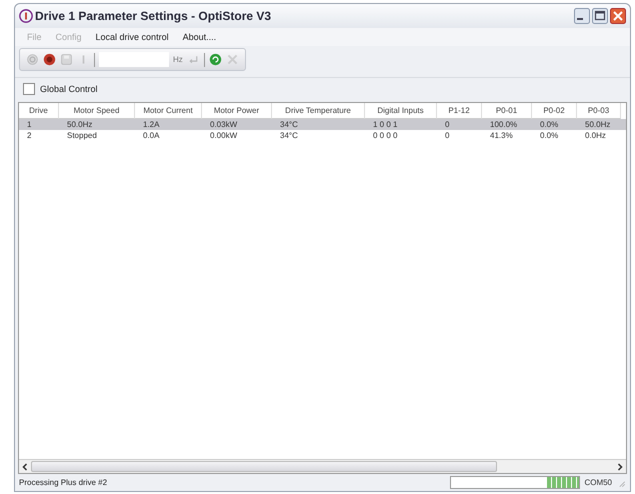 This screenshot has width=635, height=494. What do you see at coordinates (132, 37) in the screenshot?
I see `menu-item: Local drive control` at bounding box center [132, 37].